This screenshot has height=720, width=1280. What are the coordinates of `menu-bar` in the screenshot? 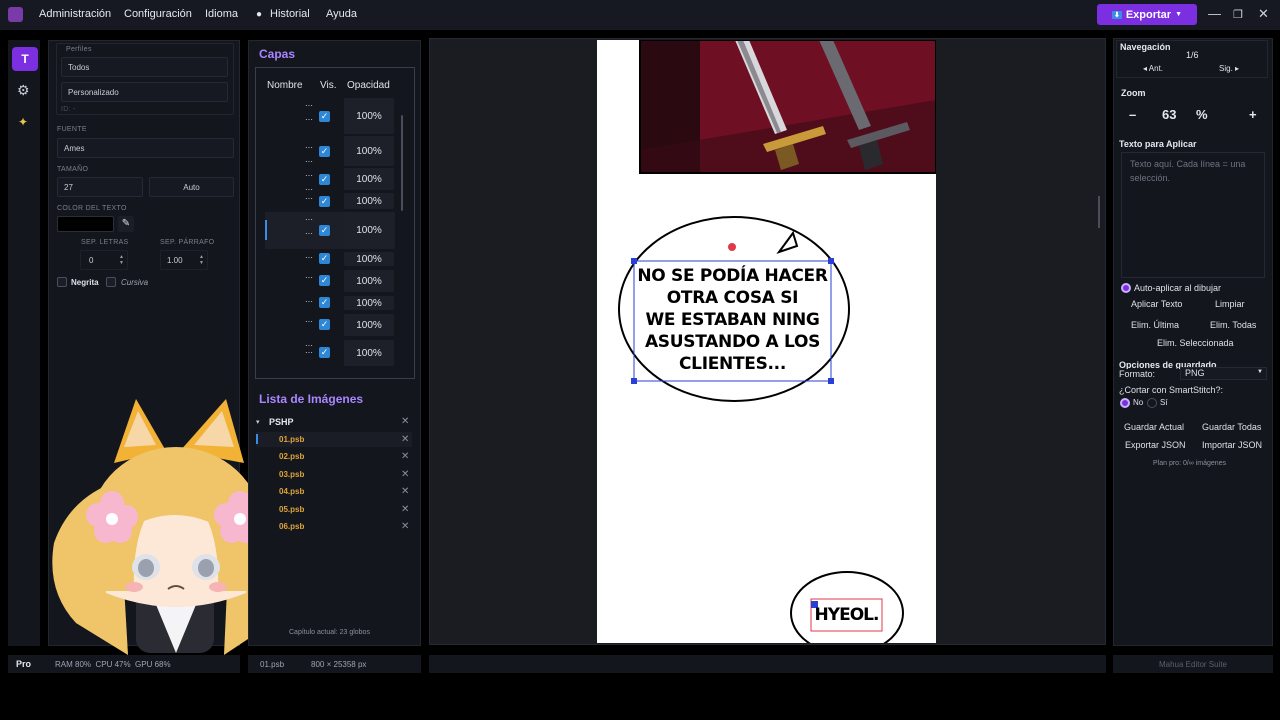 It's located at (640, 15).